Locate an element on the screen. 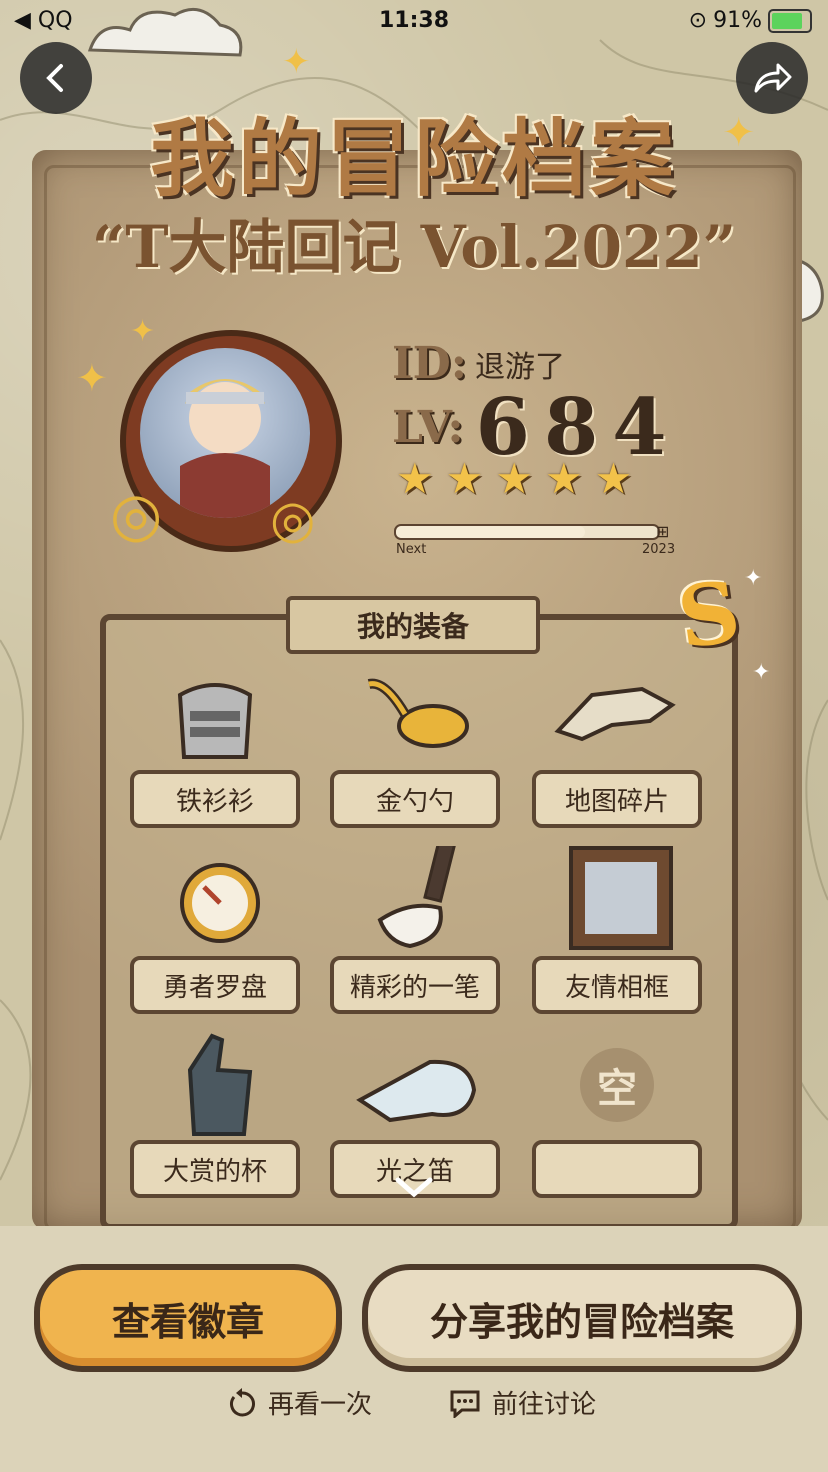 The width and height of the screenshot is (828, 1472). equipment-label: 铁衫衫 is located at coordinates (215, 799).